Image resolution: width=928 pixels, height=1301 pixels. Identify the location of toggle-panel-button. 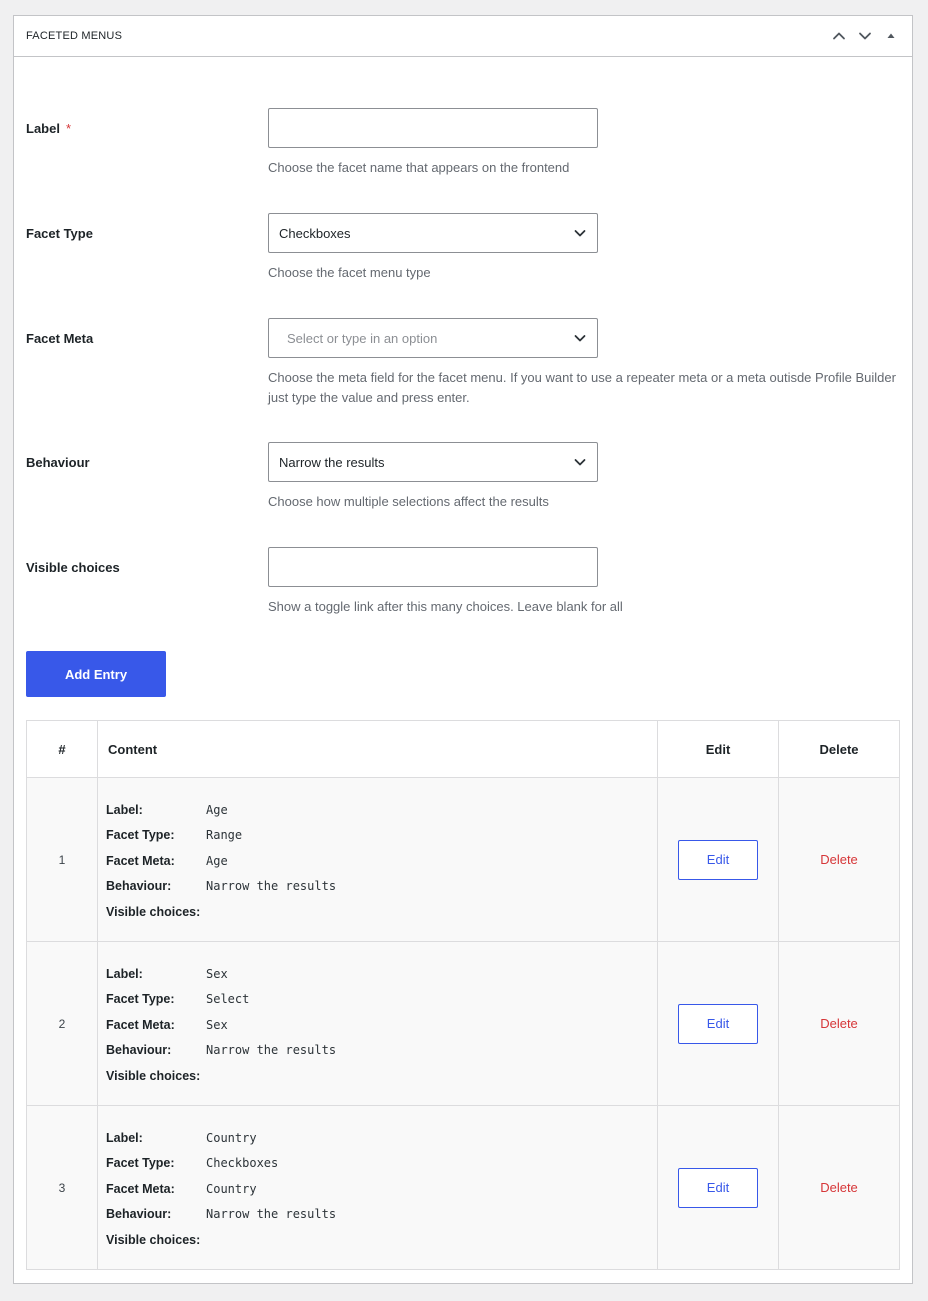
(891, 36).